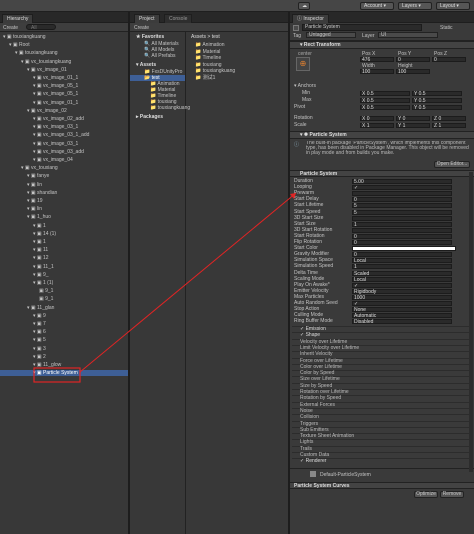 This screenshot has height=534, width=474. I want to click on arrow-head-icon, so click(293, 196).